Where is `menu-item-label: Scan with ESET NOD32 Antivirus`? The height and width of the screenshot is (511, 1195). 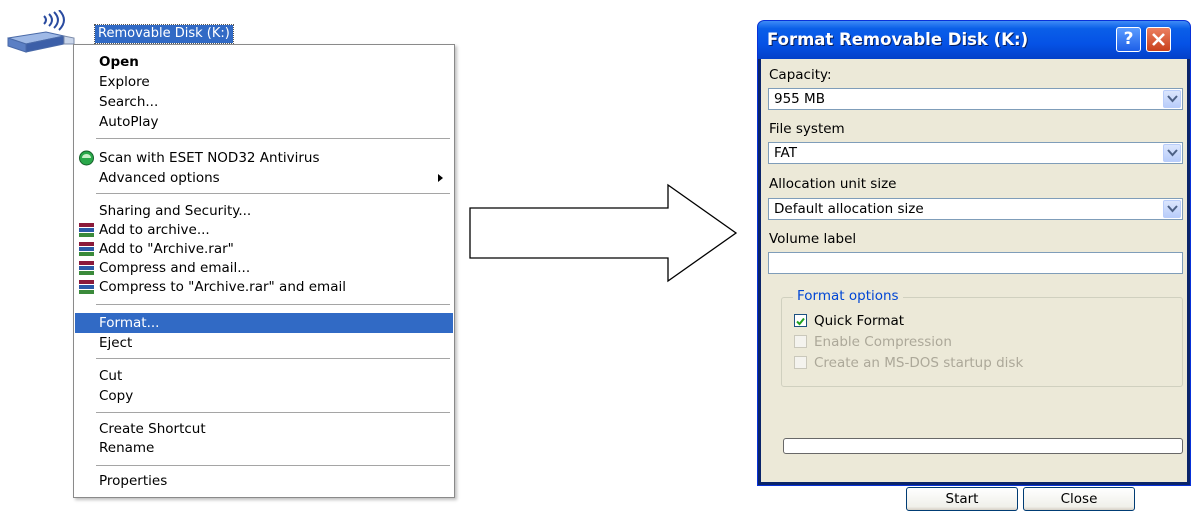
menu-item-label: Scan with ESET NOD32 Antivirus is located at coordinates (209, 158).